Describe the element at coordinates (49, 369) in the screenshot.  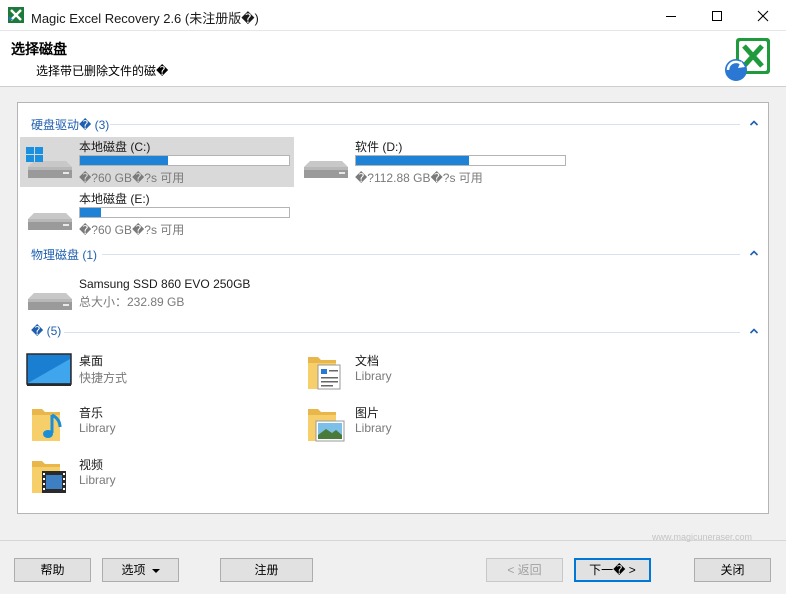
I see `desktop-icon` at that location.